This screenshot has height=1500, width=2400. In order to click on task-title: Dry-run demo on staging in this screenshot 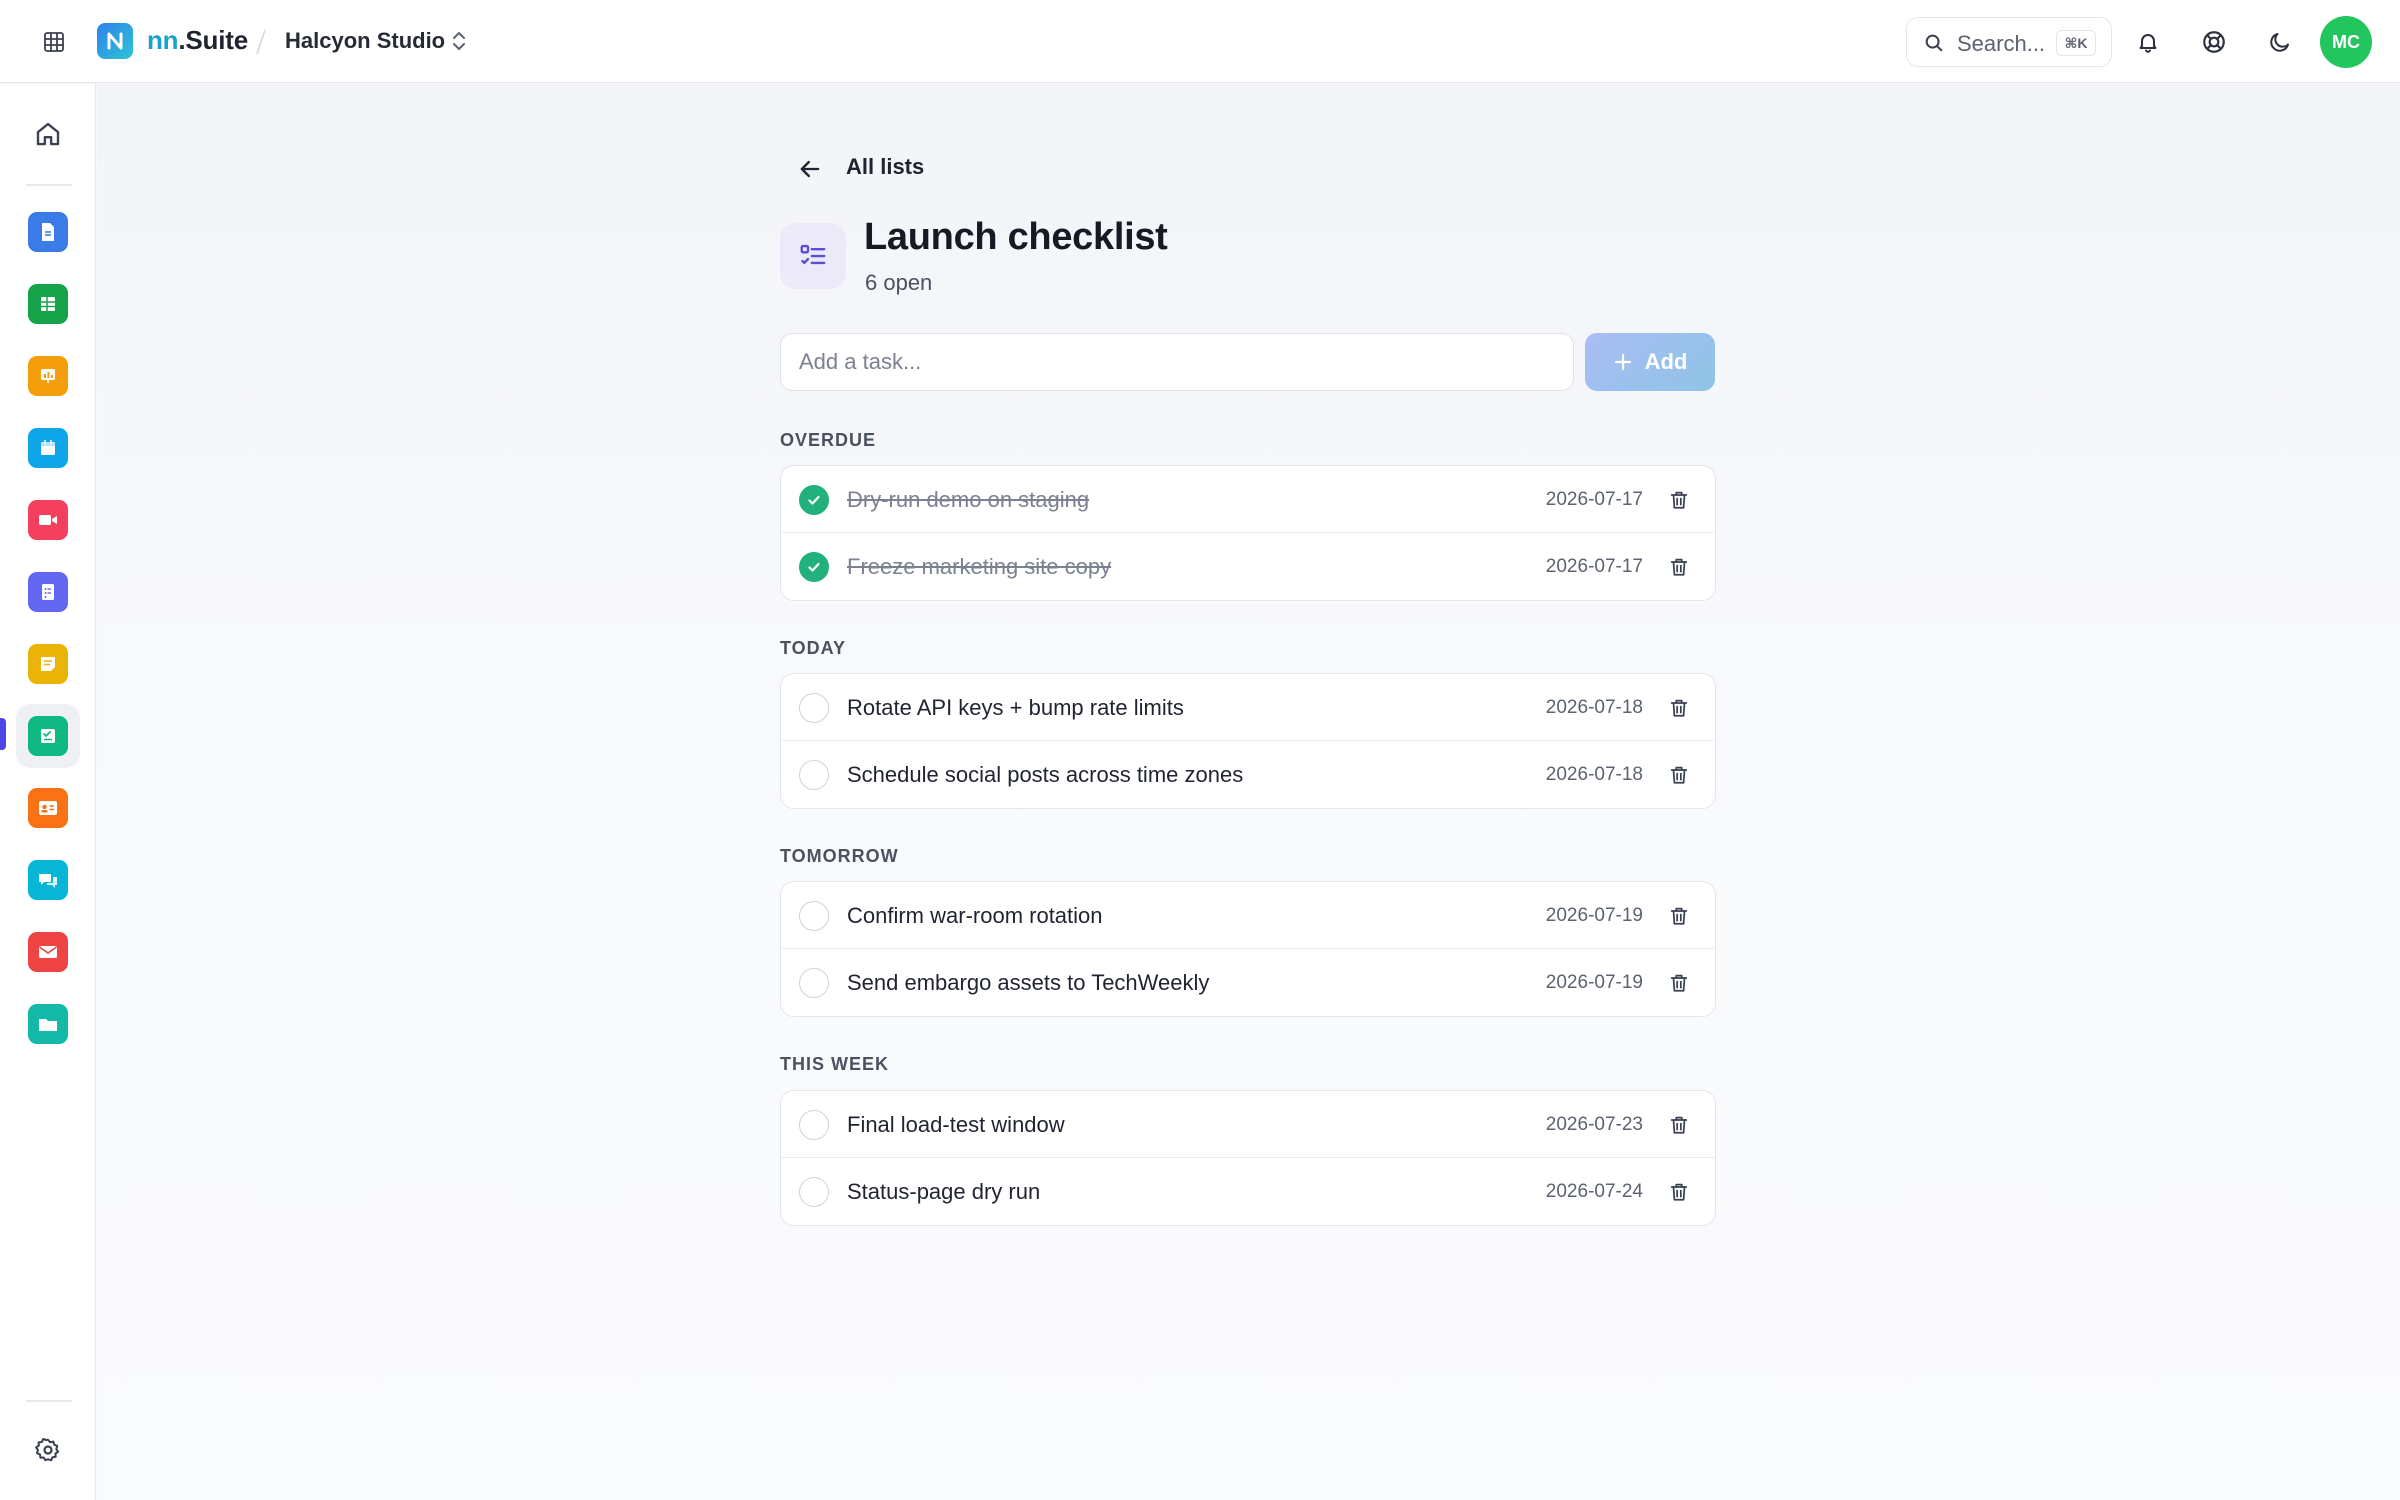, I will do `click(968, 500)`.